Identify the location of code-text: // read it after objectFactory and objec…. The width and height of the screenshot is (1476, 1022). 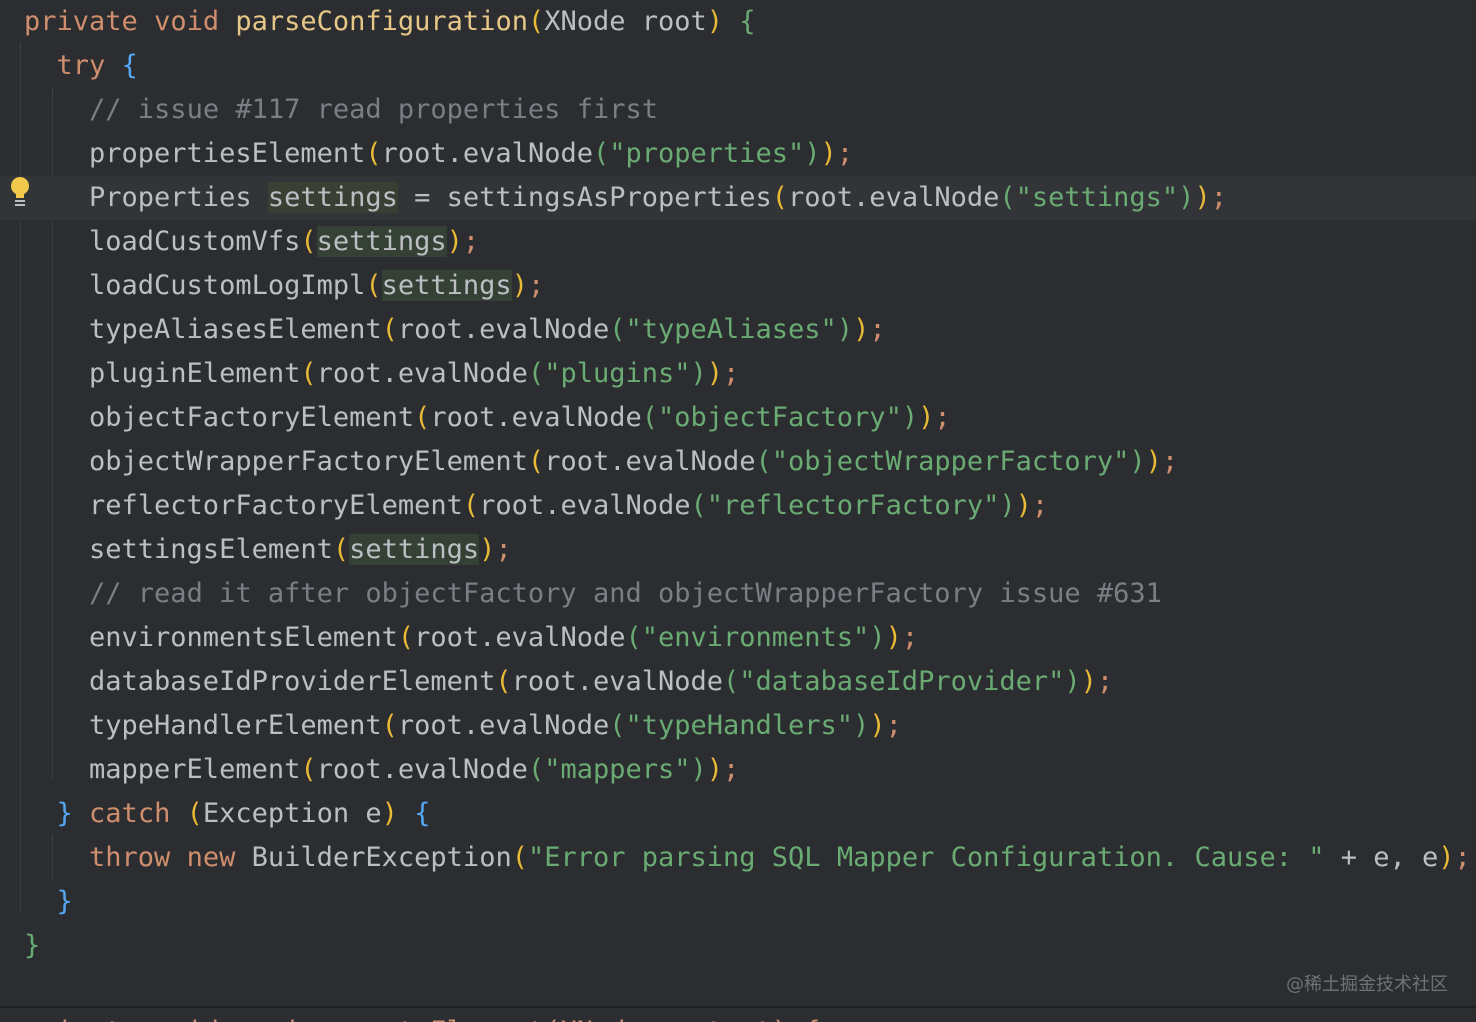
(593, 594).